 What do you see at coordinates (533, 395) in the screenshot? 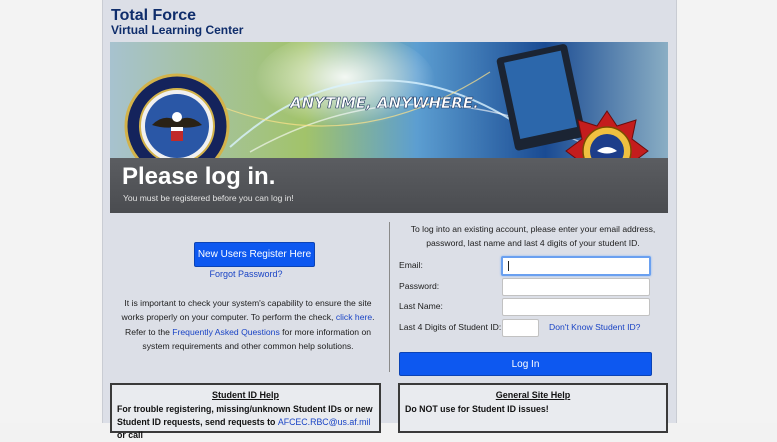
I see `general-help-title: General Site Help` at bounding box center [533, 395].